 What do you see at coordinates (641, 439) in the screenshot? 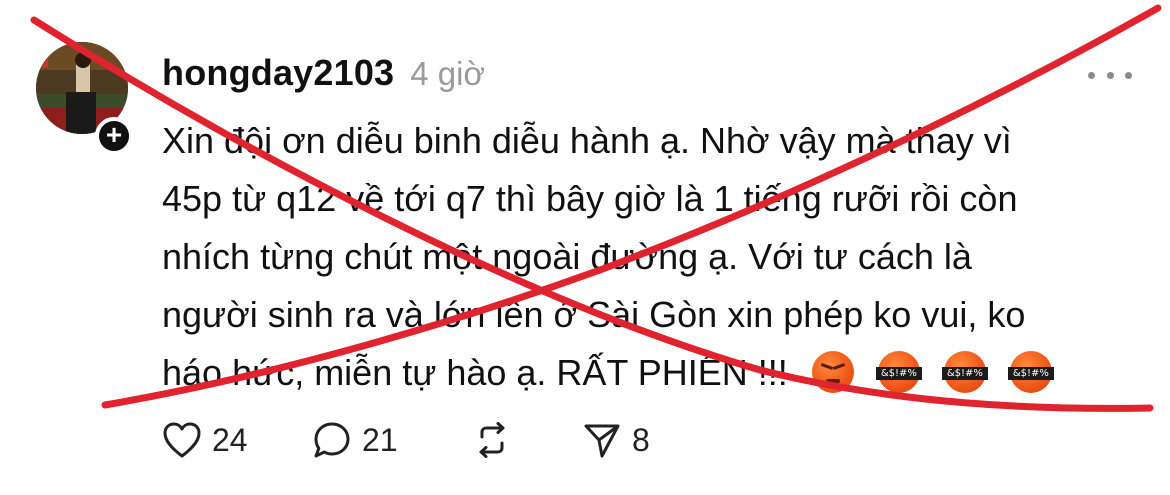
I see `share-count: 8` at bounding box center [641, 439].